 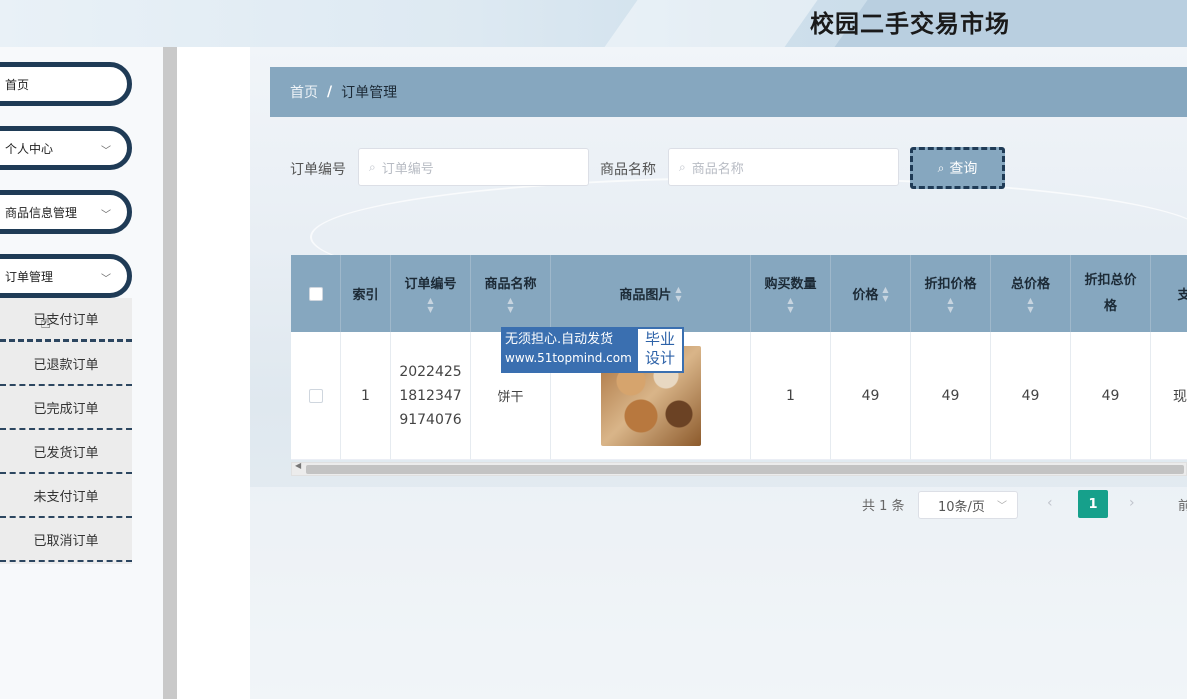 What do you see at coordinates (963, 169) in the screenshot?
I see `search-button-label: 查询` at bounding box center [963, 169].